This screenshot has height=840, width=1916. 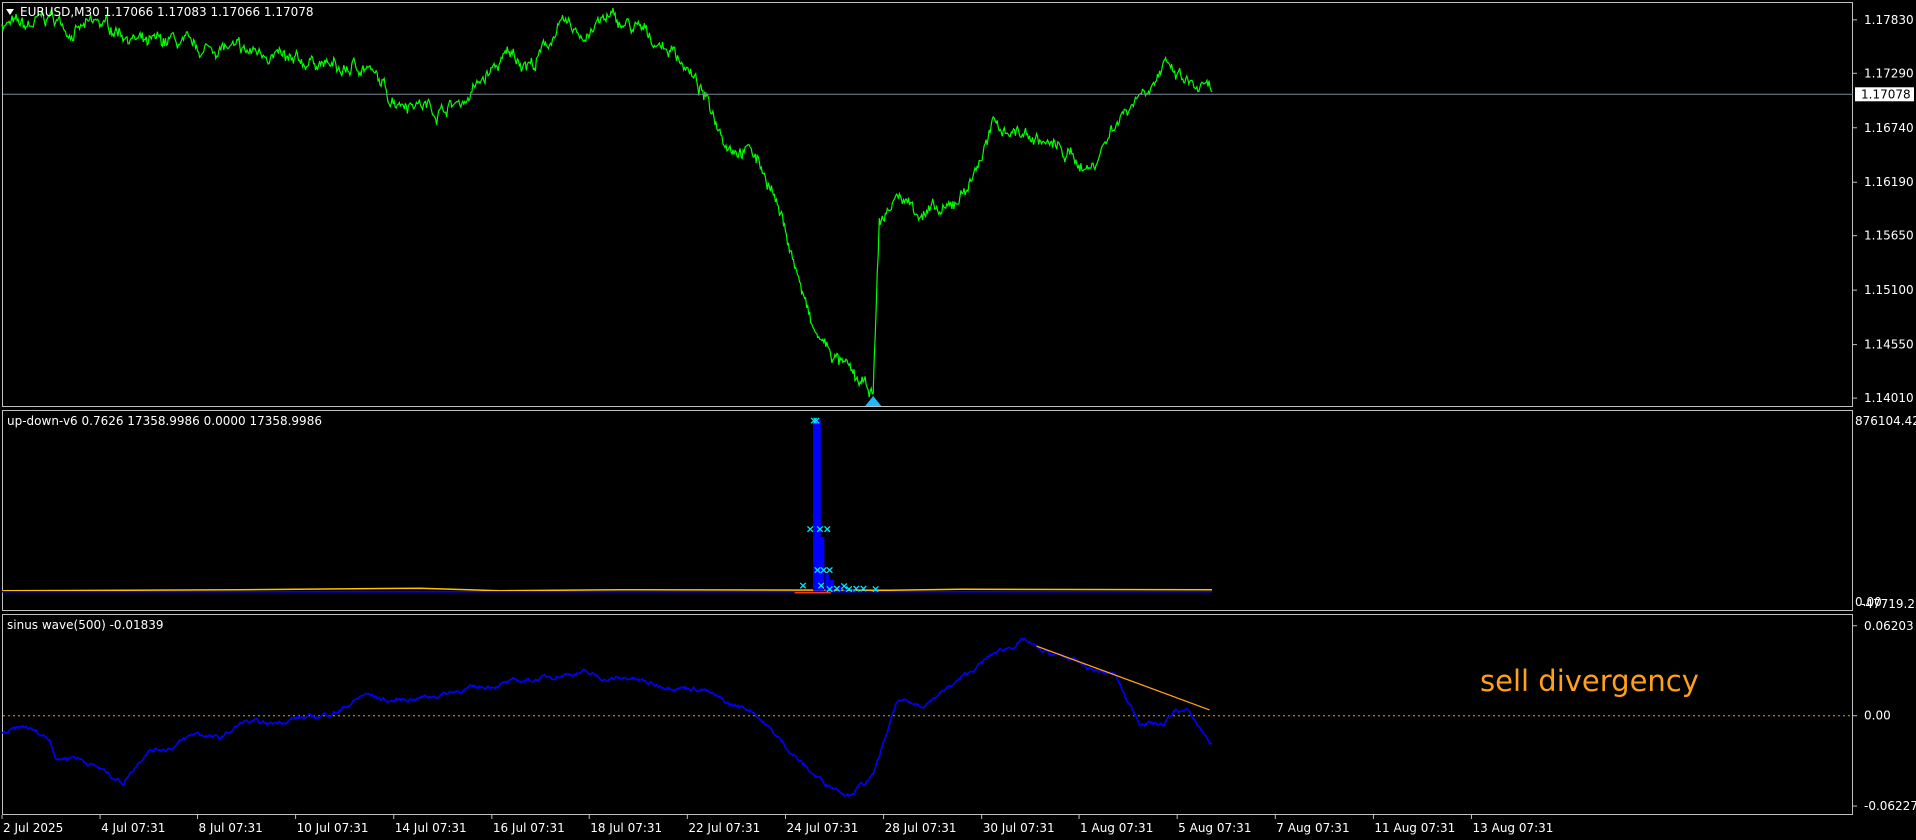 I want to click on time-axis-label: 22 Jul 07:31, so click(x=724, y=828).